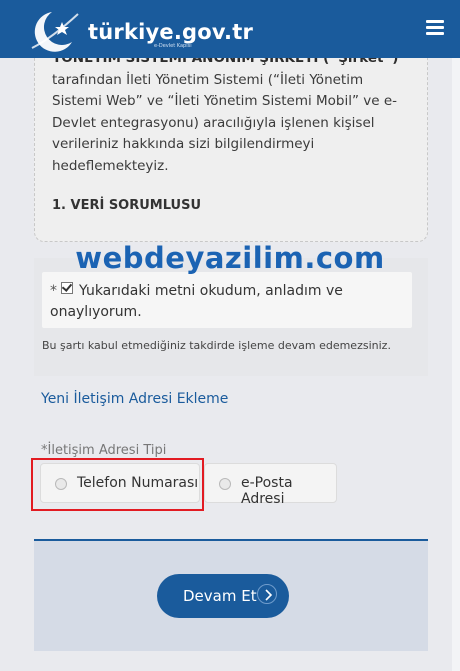 The width and height of the screenshot is (460, 671). I want to click on continue-label: Devam Et, so click(220, 596).